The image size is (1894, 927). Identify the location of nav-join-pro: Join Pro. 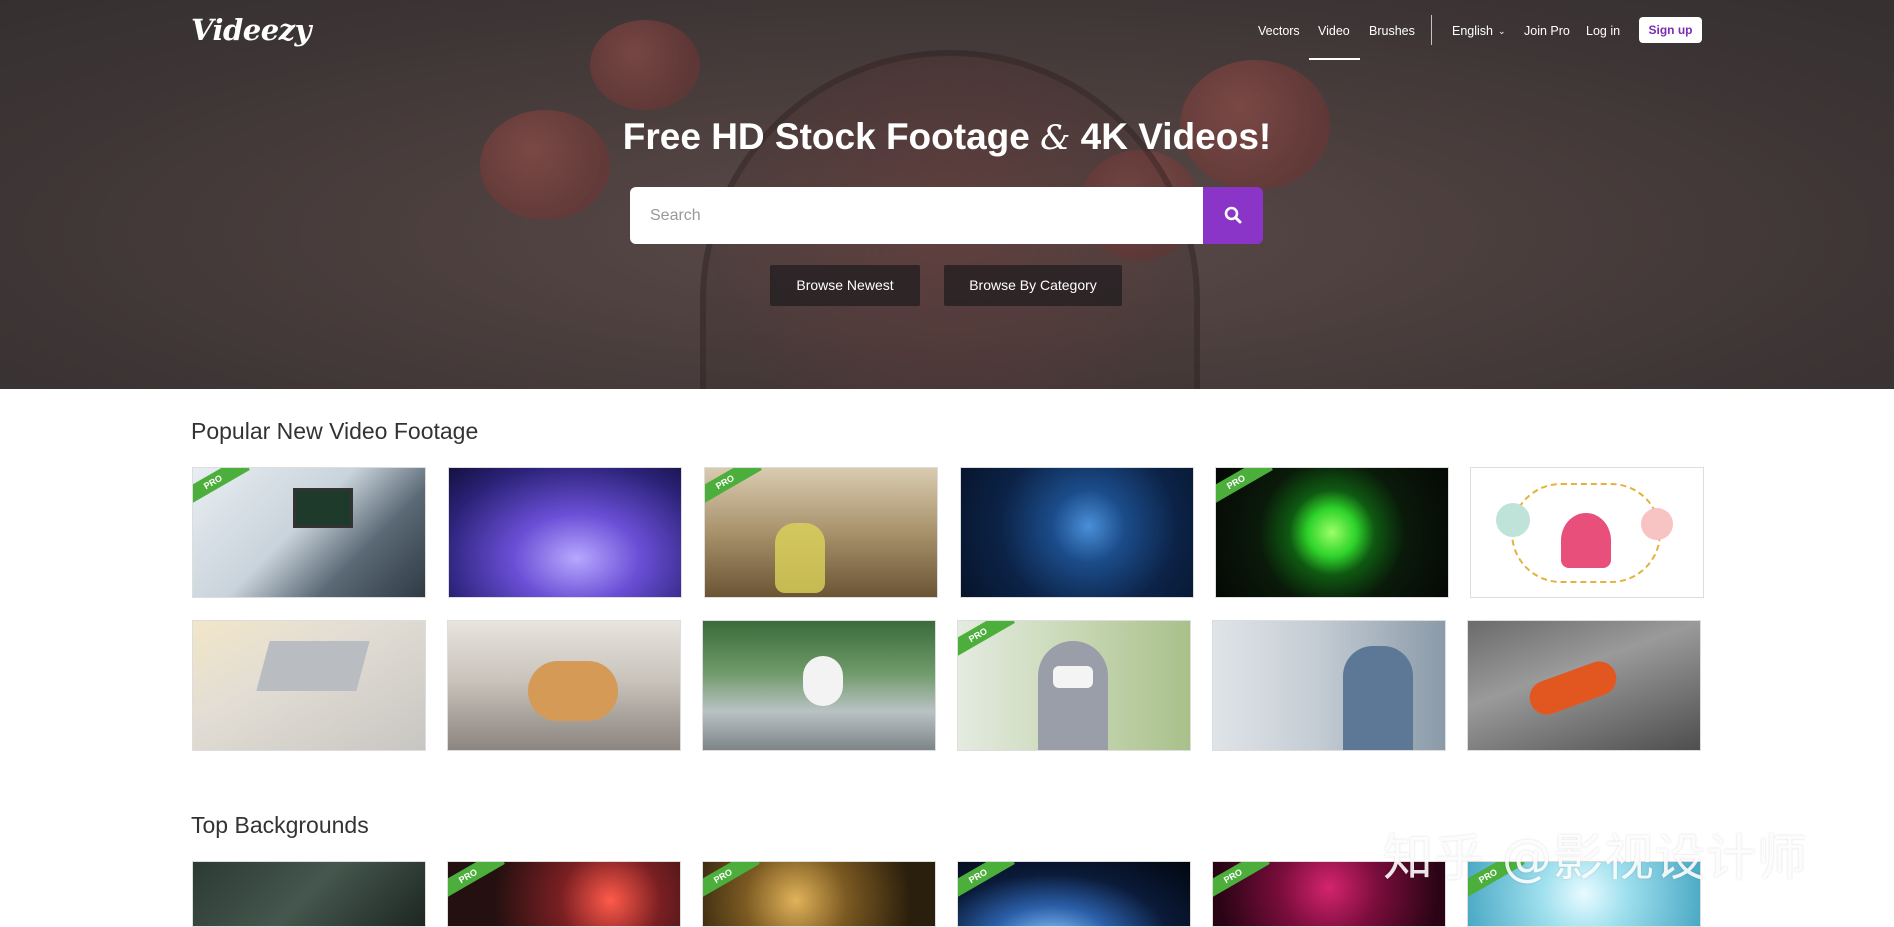
(1547, 31).